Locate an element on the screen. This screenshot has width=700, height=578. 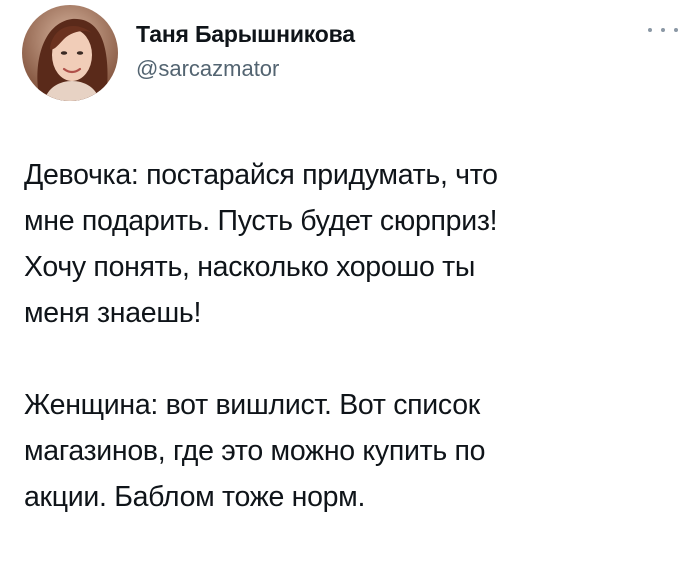
avatar-photo-icon is located at coordinates (70, 53).